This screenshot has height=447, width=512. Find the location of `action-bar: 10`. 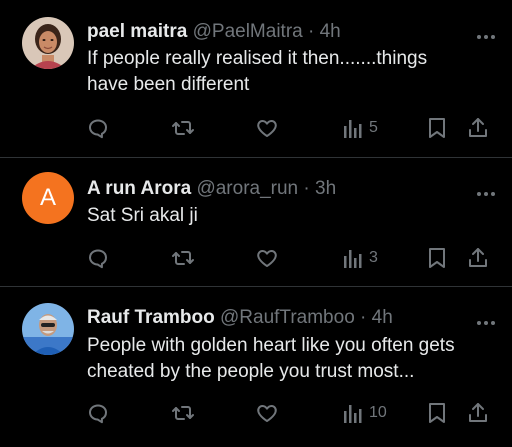

action-bar: 10 is located at coordinates (256, 413).